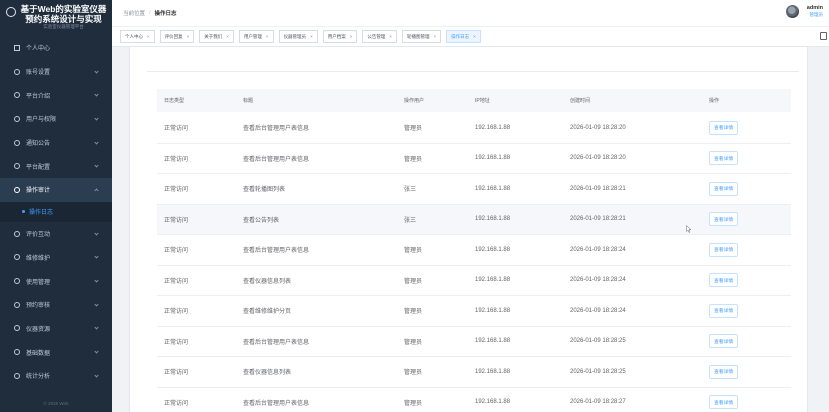 The image size is (829, 412). I want to click on app-subtitle: 实验室仪器管理平台, so click(63, 26).